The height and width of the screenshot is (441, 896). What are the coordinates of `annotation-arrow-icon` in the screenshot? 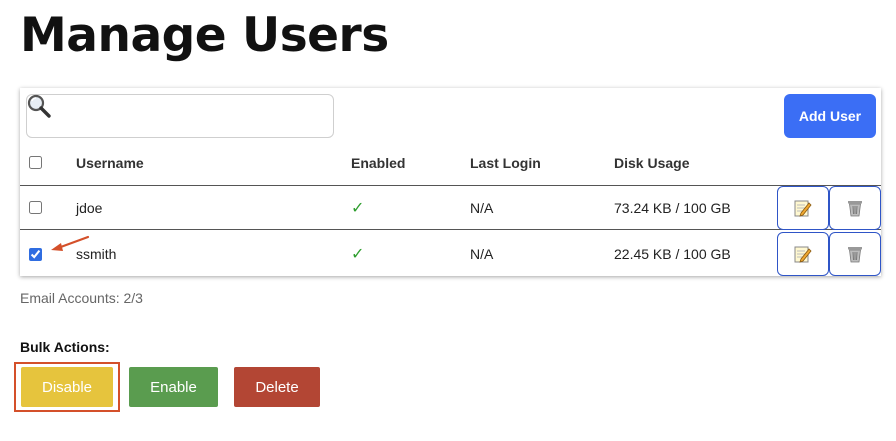 It's located at (70, 243).